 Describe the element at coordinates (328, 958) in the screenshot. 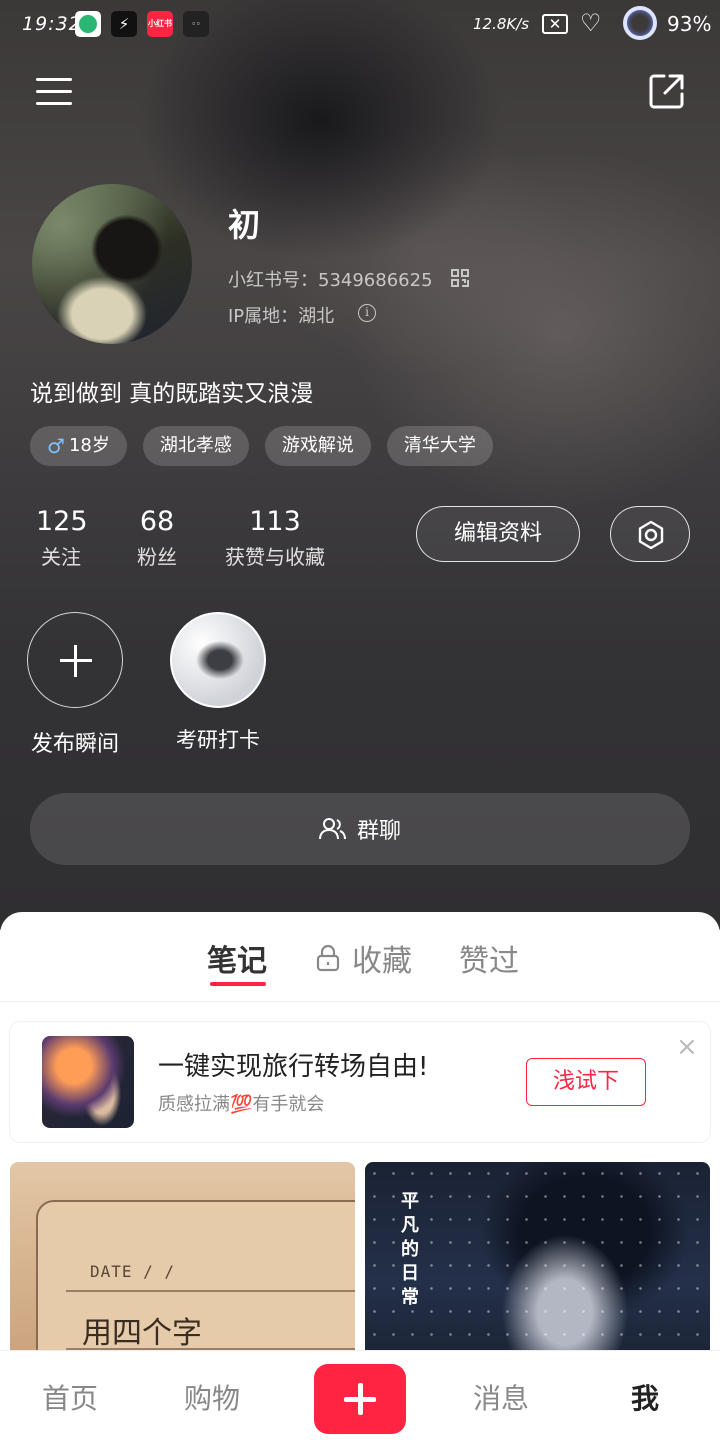

I see `lock-icon` at that location.